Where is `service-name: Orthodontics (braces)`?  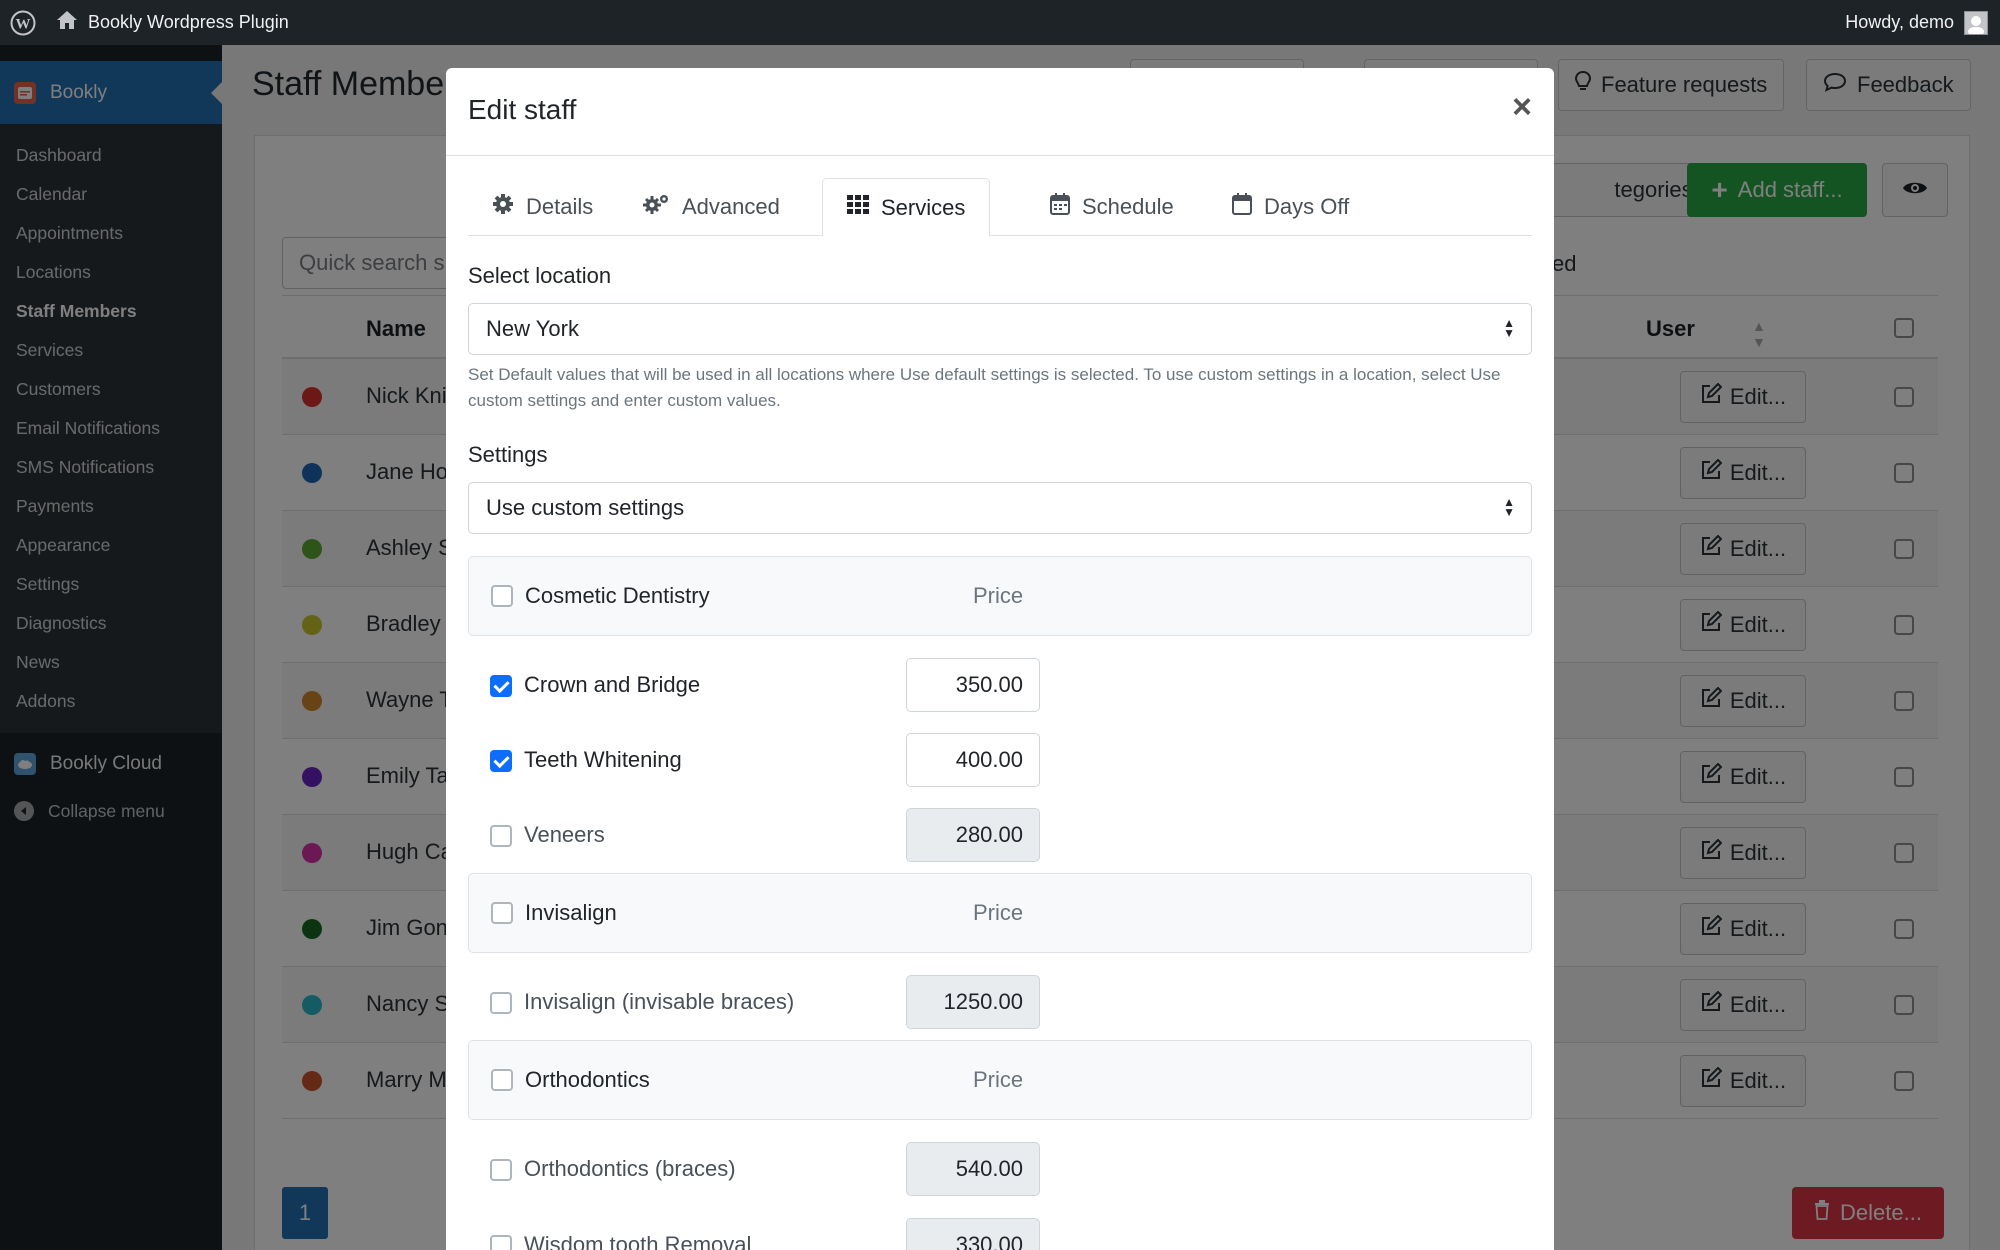 service-name: Orthodontics (braces) is located at coordinates (630, 1168).